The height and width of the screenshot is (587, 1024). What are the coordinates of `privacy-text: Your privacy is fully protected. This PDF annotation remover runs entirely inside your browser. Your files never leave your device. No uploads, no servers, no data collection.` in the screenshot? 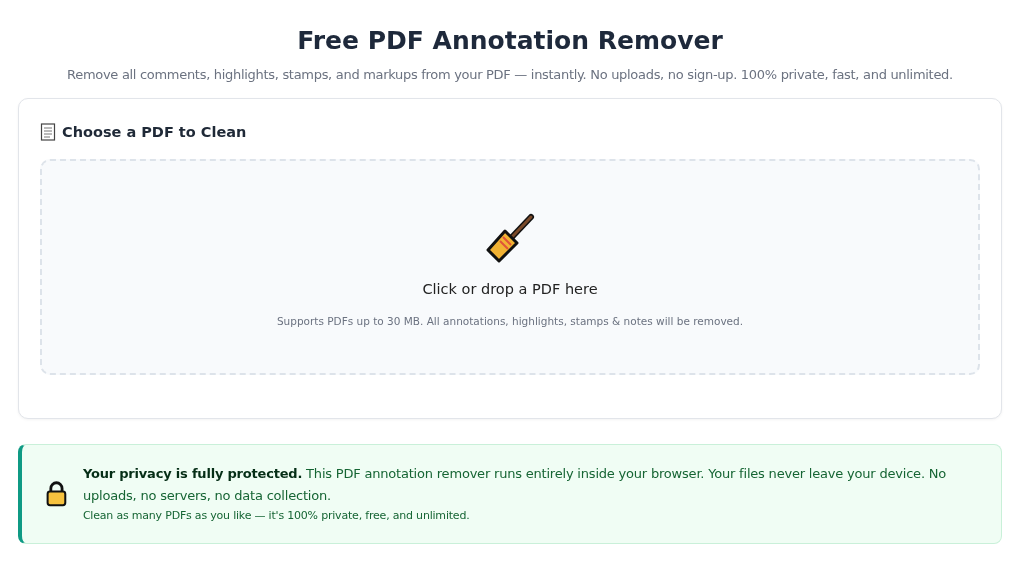 It's located at (515, 485).